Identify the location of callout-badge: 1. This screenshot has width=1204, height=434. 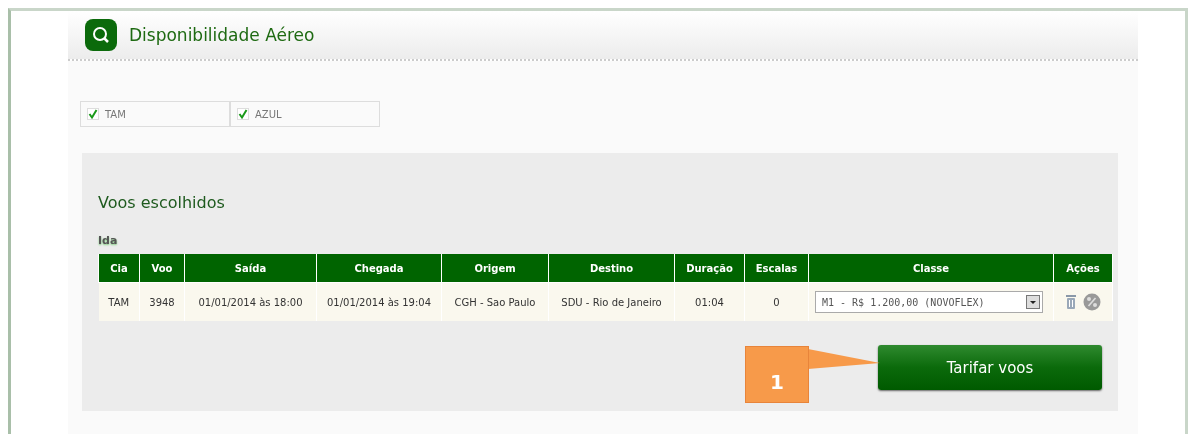
(777, 374).